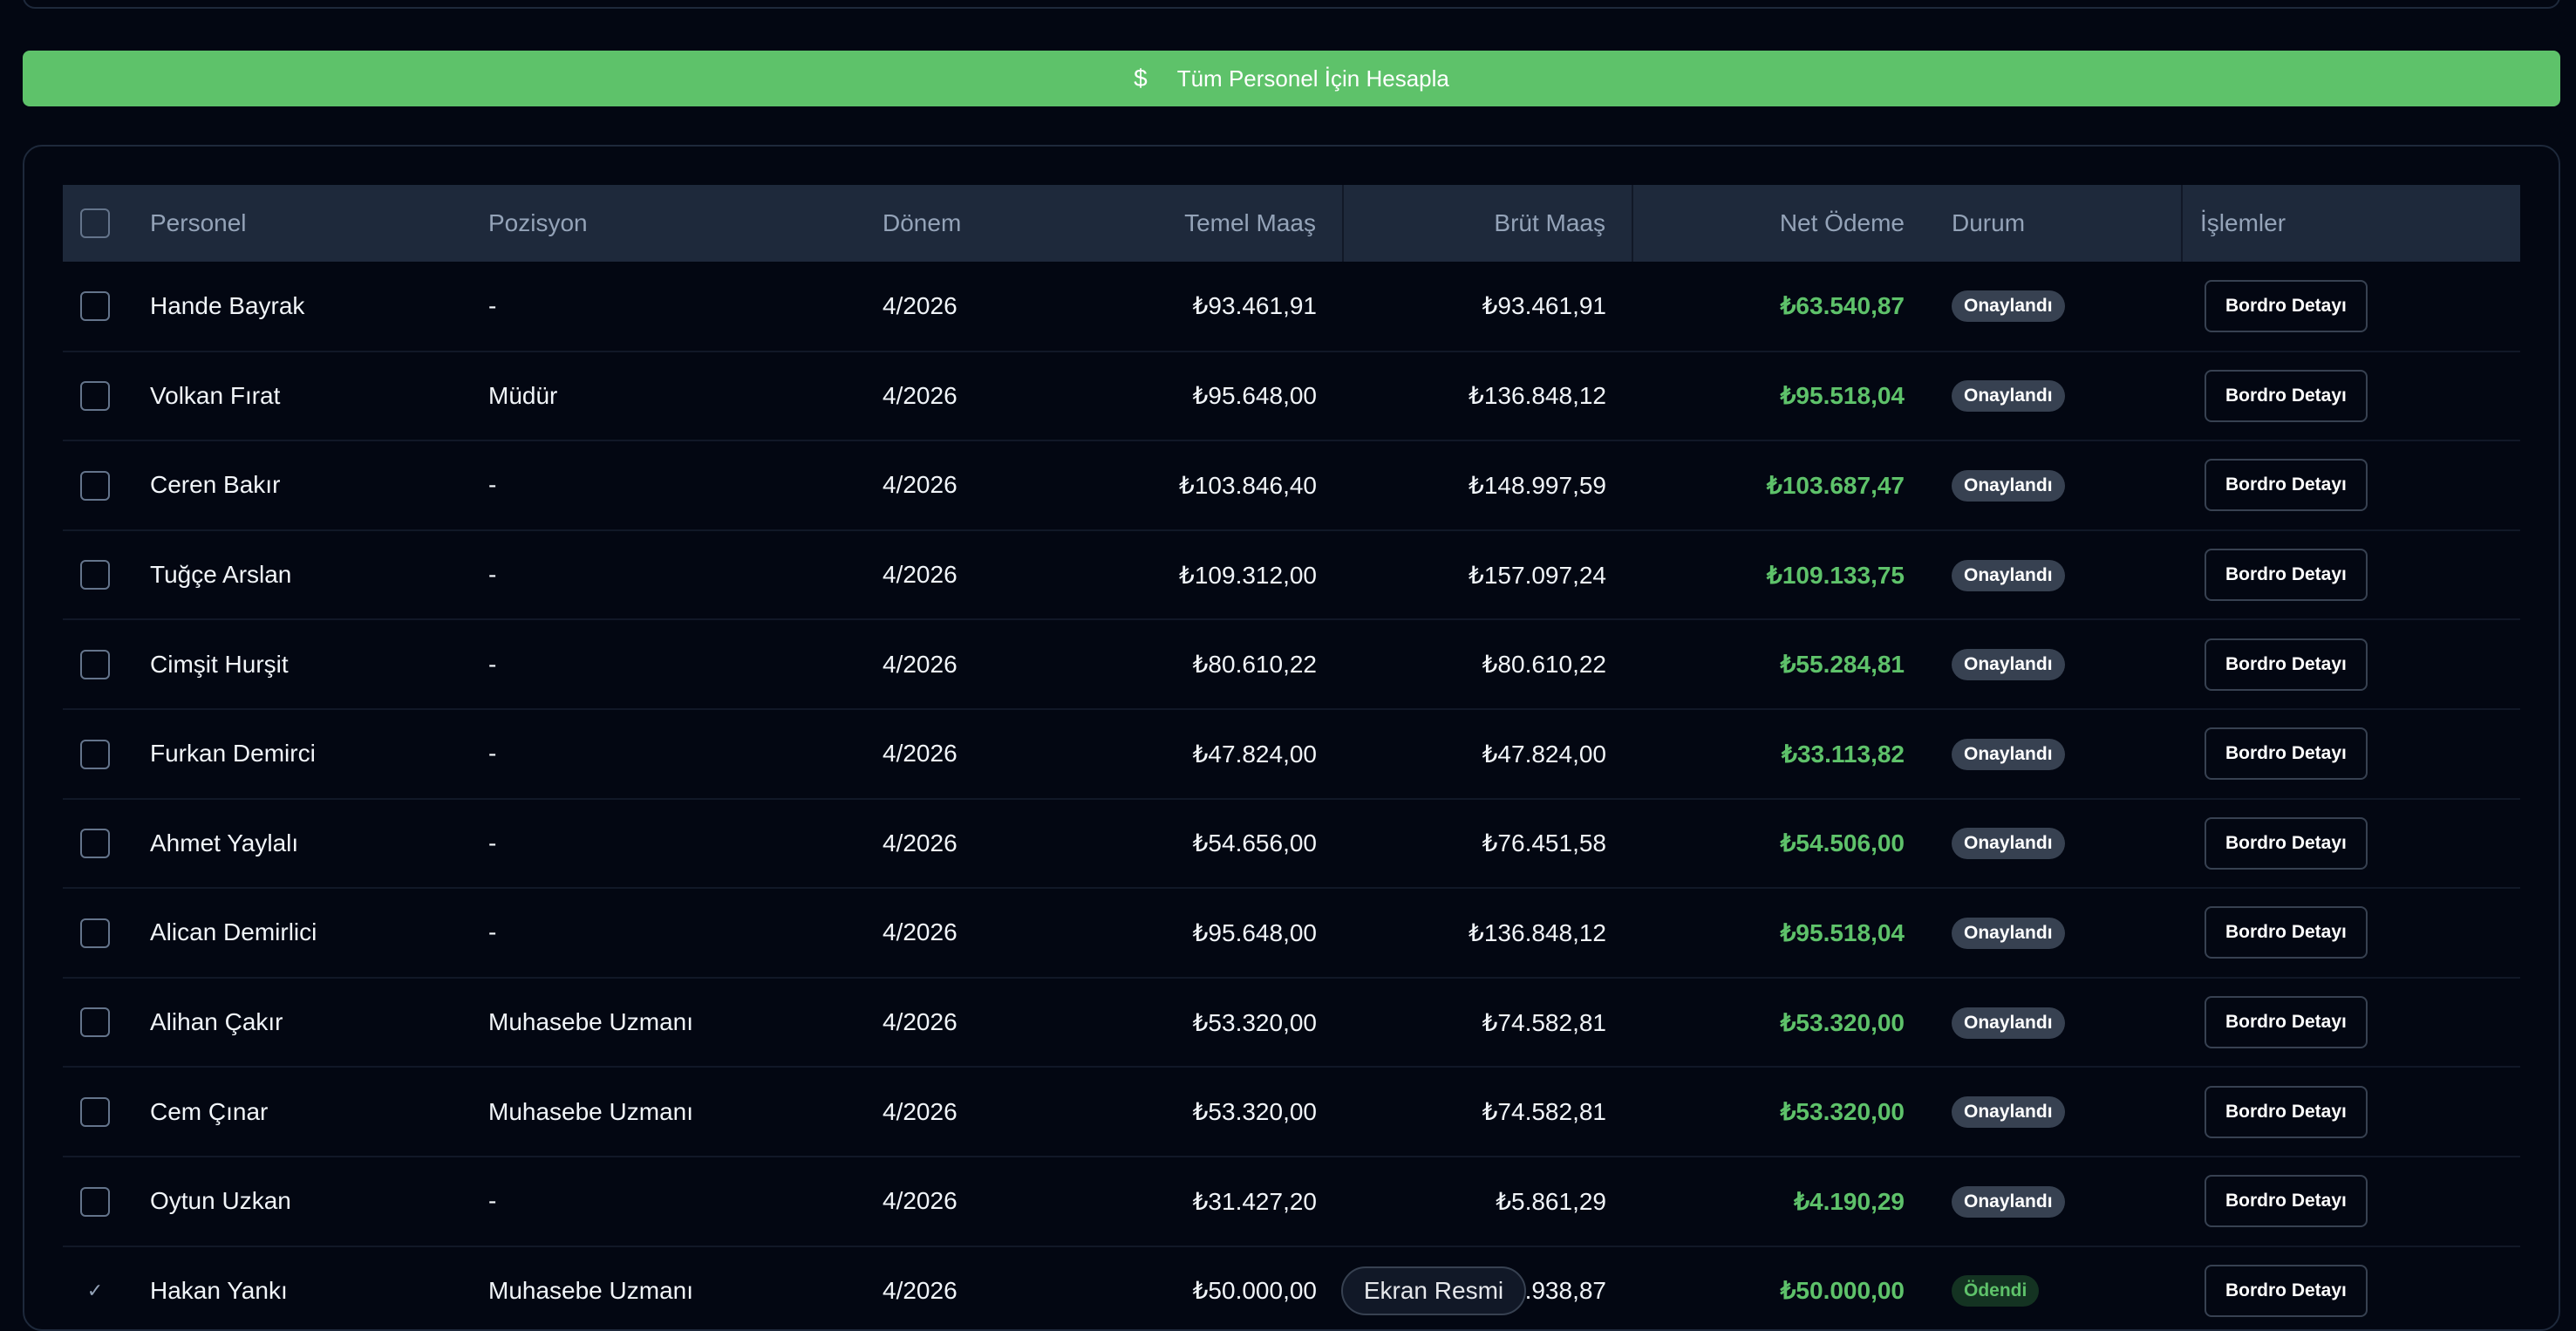 The height and width of the screenshot is (1331, 2576). What do you see at coordinates (1487, 1201) in the screenshot?
I see `gross-salary: ₺5.861,29` at bounding box center [1487, 1201].